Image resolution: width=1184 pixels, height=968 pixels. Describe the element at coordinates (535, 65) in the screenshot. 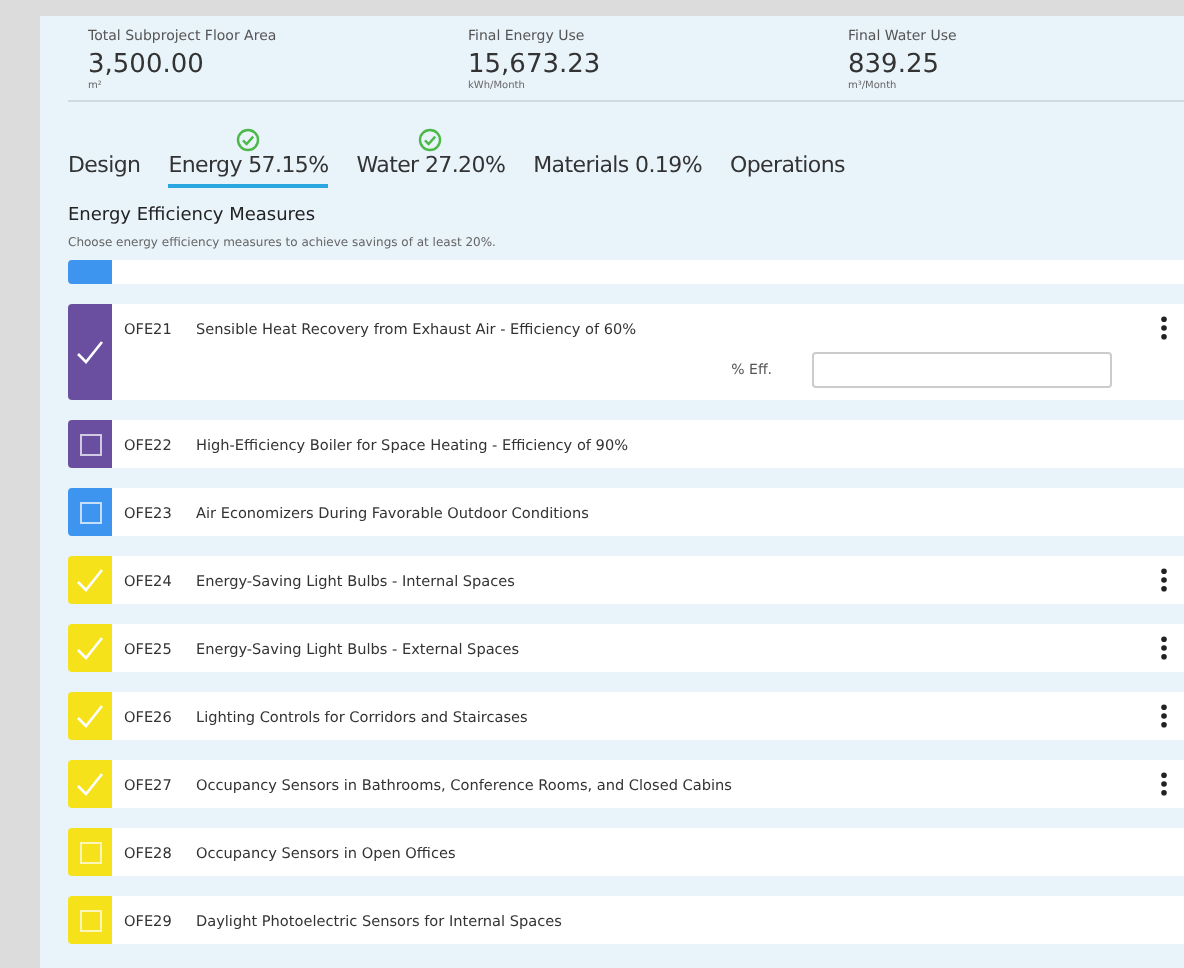

I see `stat-value: 15,673.23` at that location.